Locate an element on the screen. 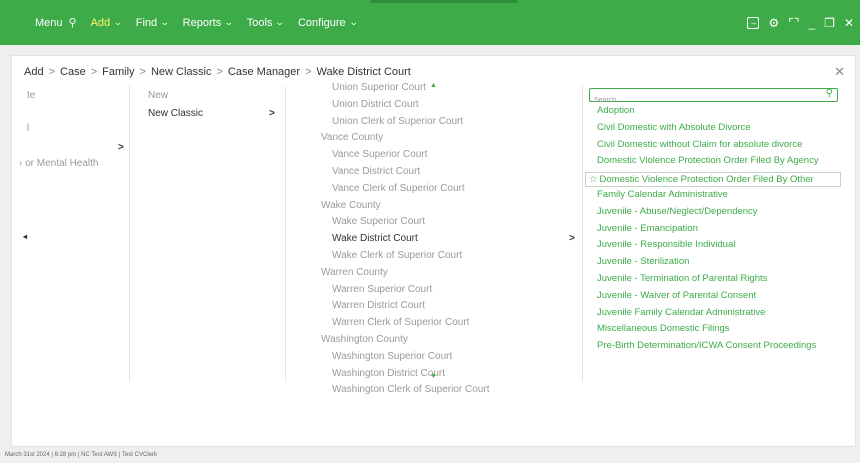 This screenshot has width=860, height=463. close-window-icon: ✕ is located at coordinates (849, 23).